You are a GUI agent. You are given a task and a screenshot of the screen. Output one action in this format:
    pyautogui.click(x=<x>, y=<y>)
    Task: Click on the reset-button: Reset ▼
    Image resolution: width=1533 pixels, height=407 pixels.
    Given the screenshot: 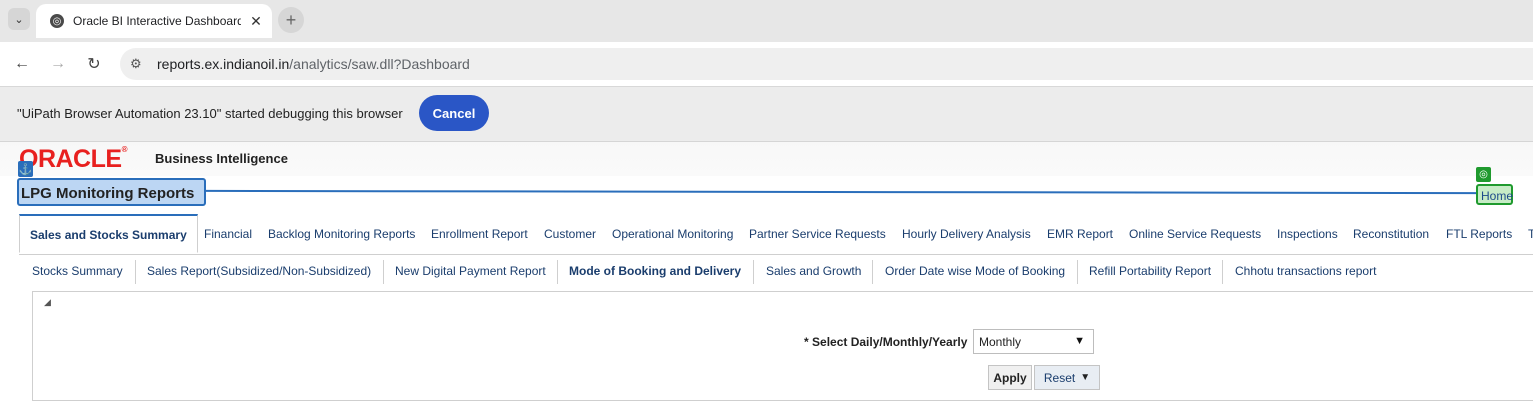 What is the action you would take?
    pyautogui.click(x=1067, y=377)
    